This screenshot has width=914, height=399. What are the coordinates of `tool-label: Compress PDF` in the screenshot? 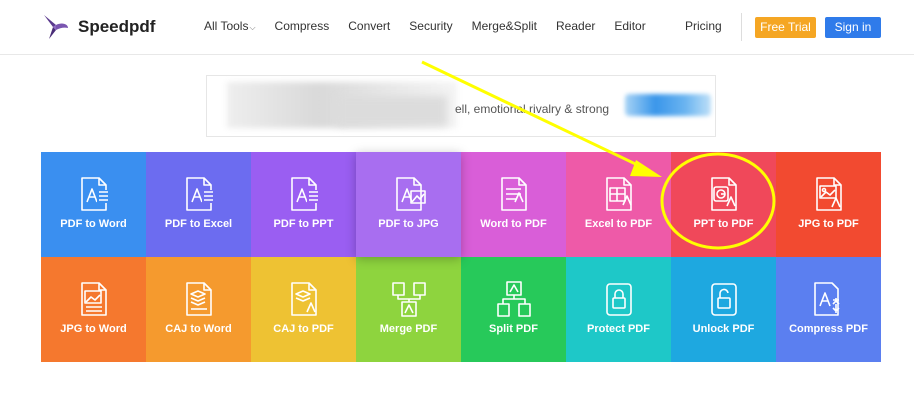 It's located at (828, 329).